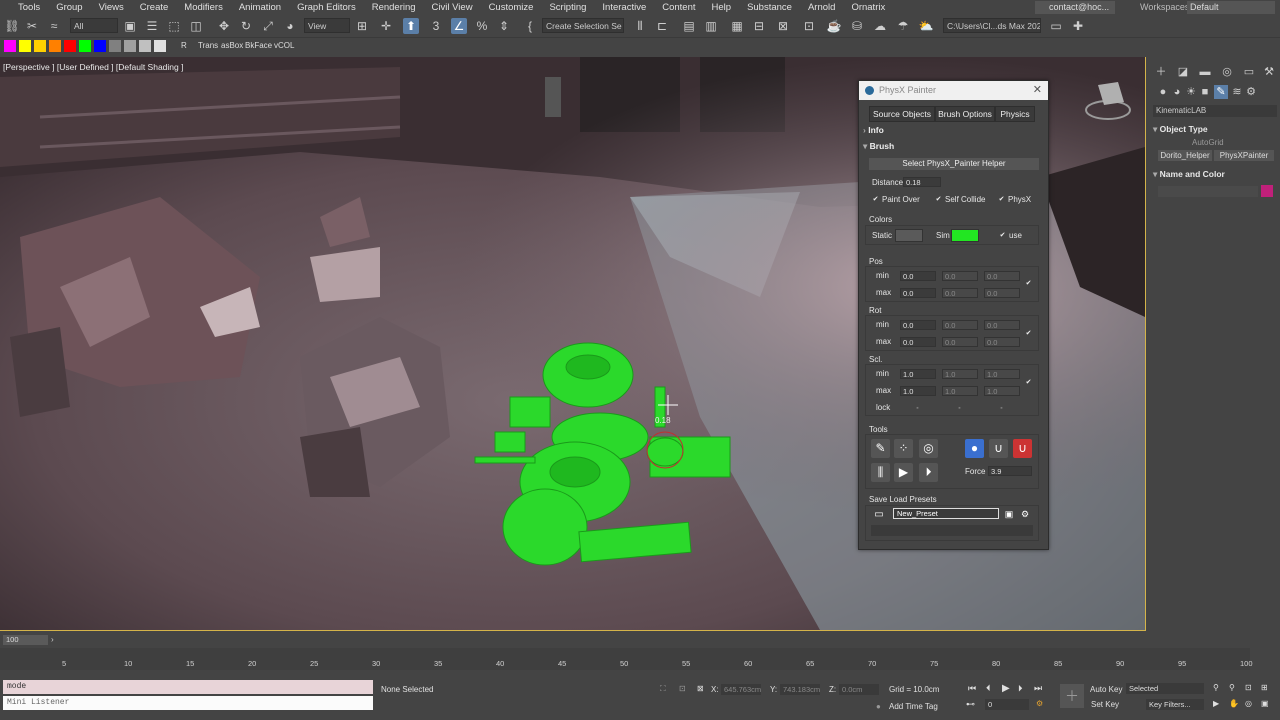  I want to click on undo-link-icon: ⛓, so click(12, 26).